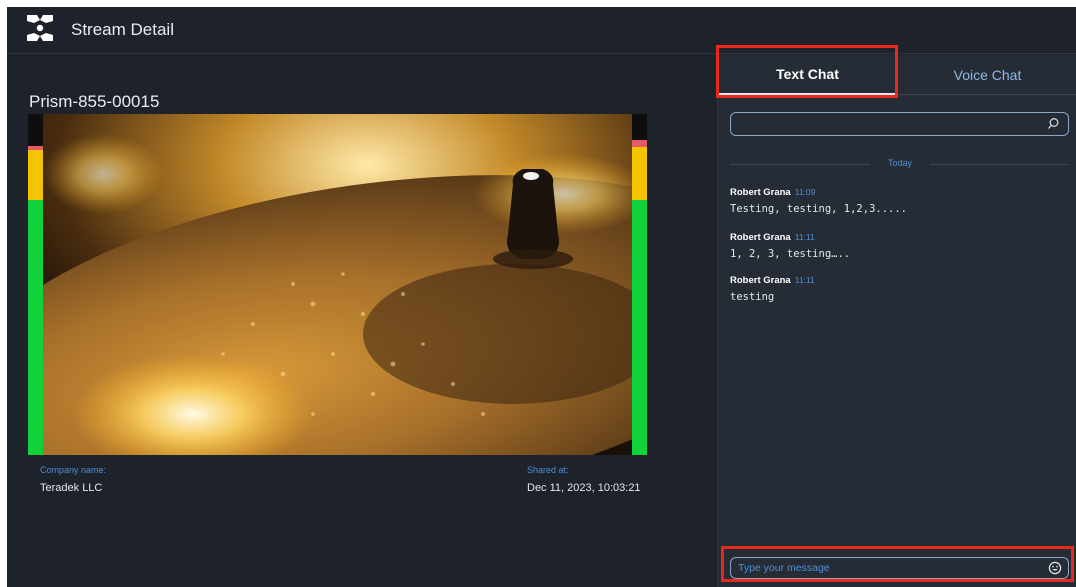 This screenshot has height=587, width=1076. What do you see at coordinates (790, 254) in the screenshot?
I see `message-text: 1, 2, 3, testing…..` at bounding box center [790, 254].